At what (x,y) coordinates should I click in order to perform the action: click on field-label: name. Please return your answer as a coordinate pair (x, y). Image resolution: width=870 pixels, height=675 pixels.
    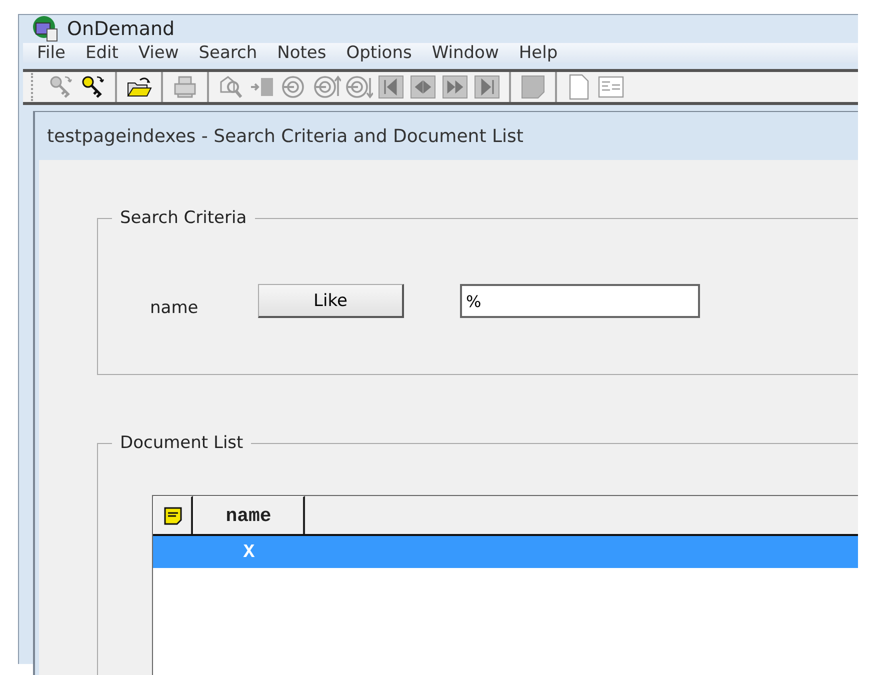
    Looking at the image, I should click on (175, 308).